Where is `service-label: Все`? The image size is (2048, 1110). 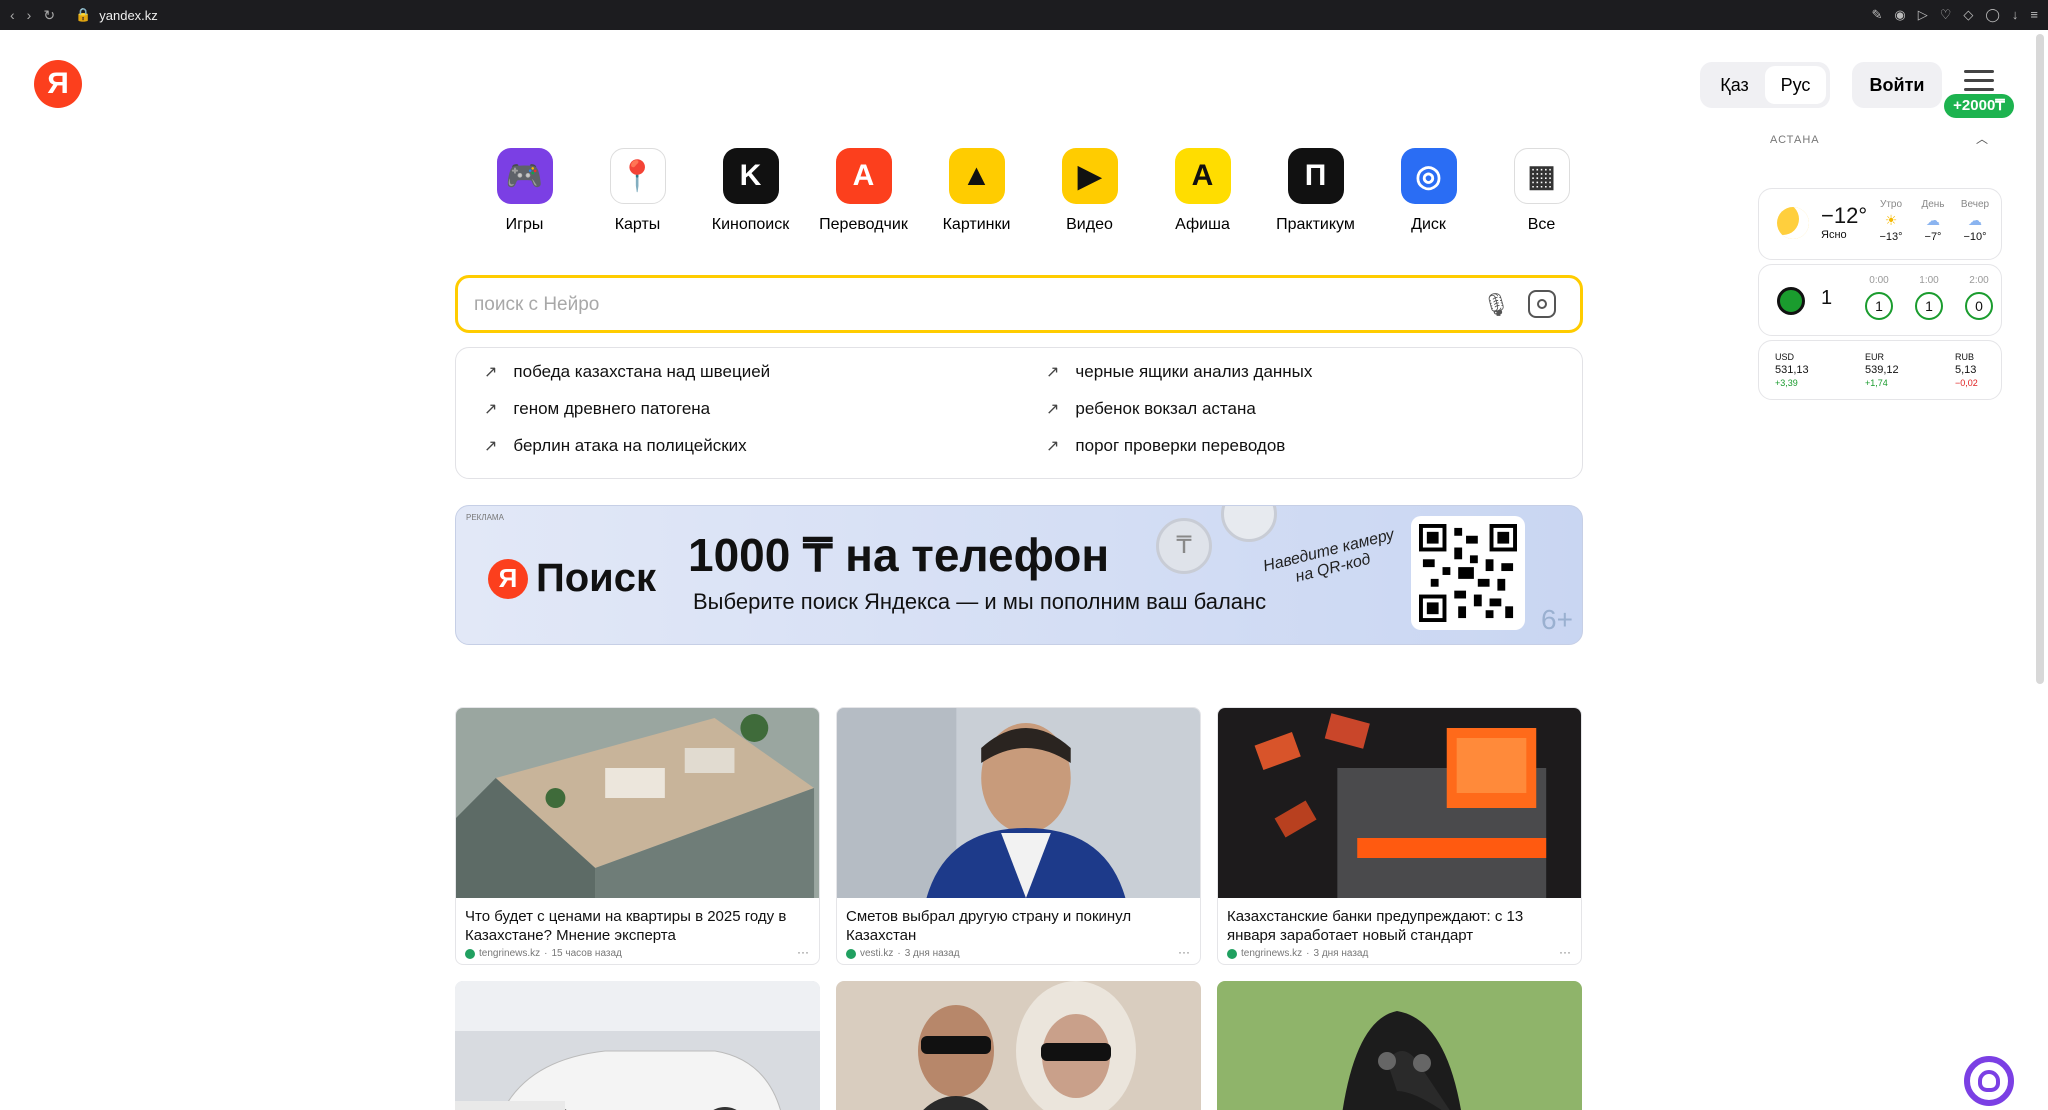 service-label: Все is located at coordinates (1541, 224).